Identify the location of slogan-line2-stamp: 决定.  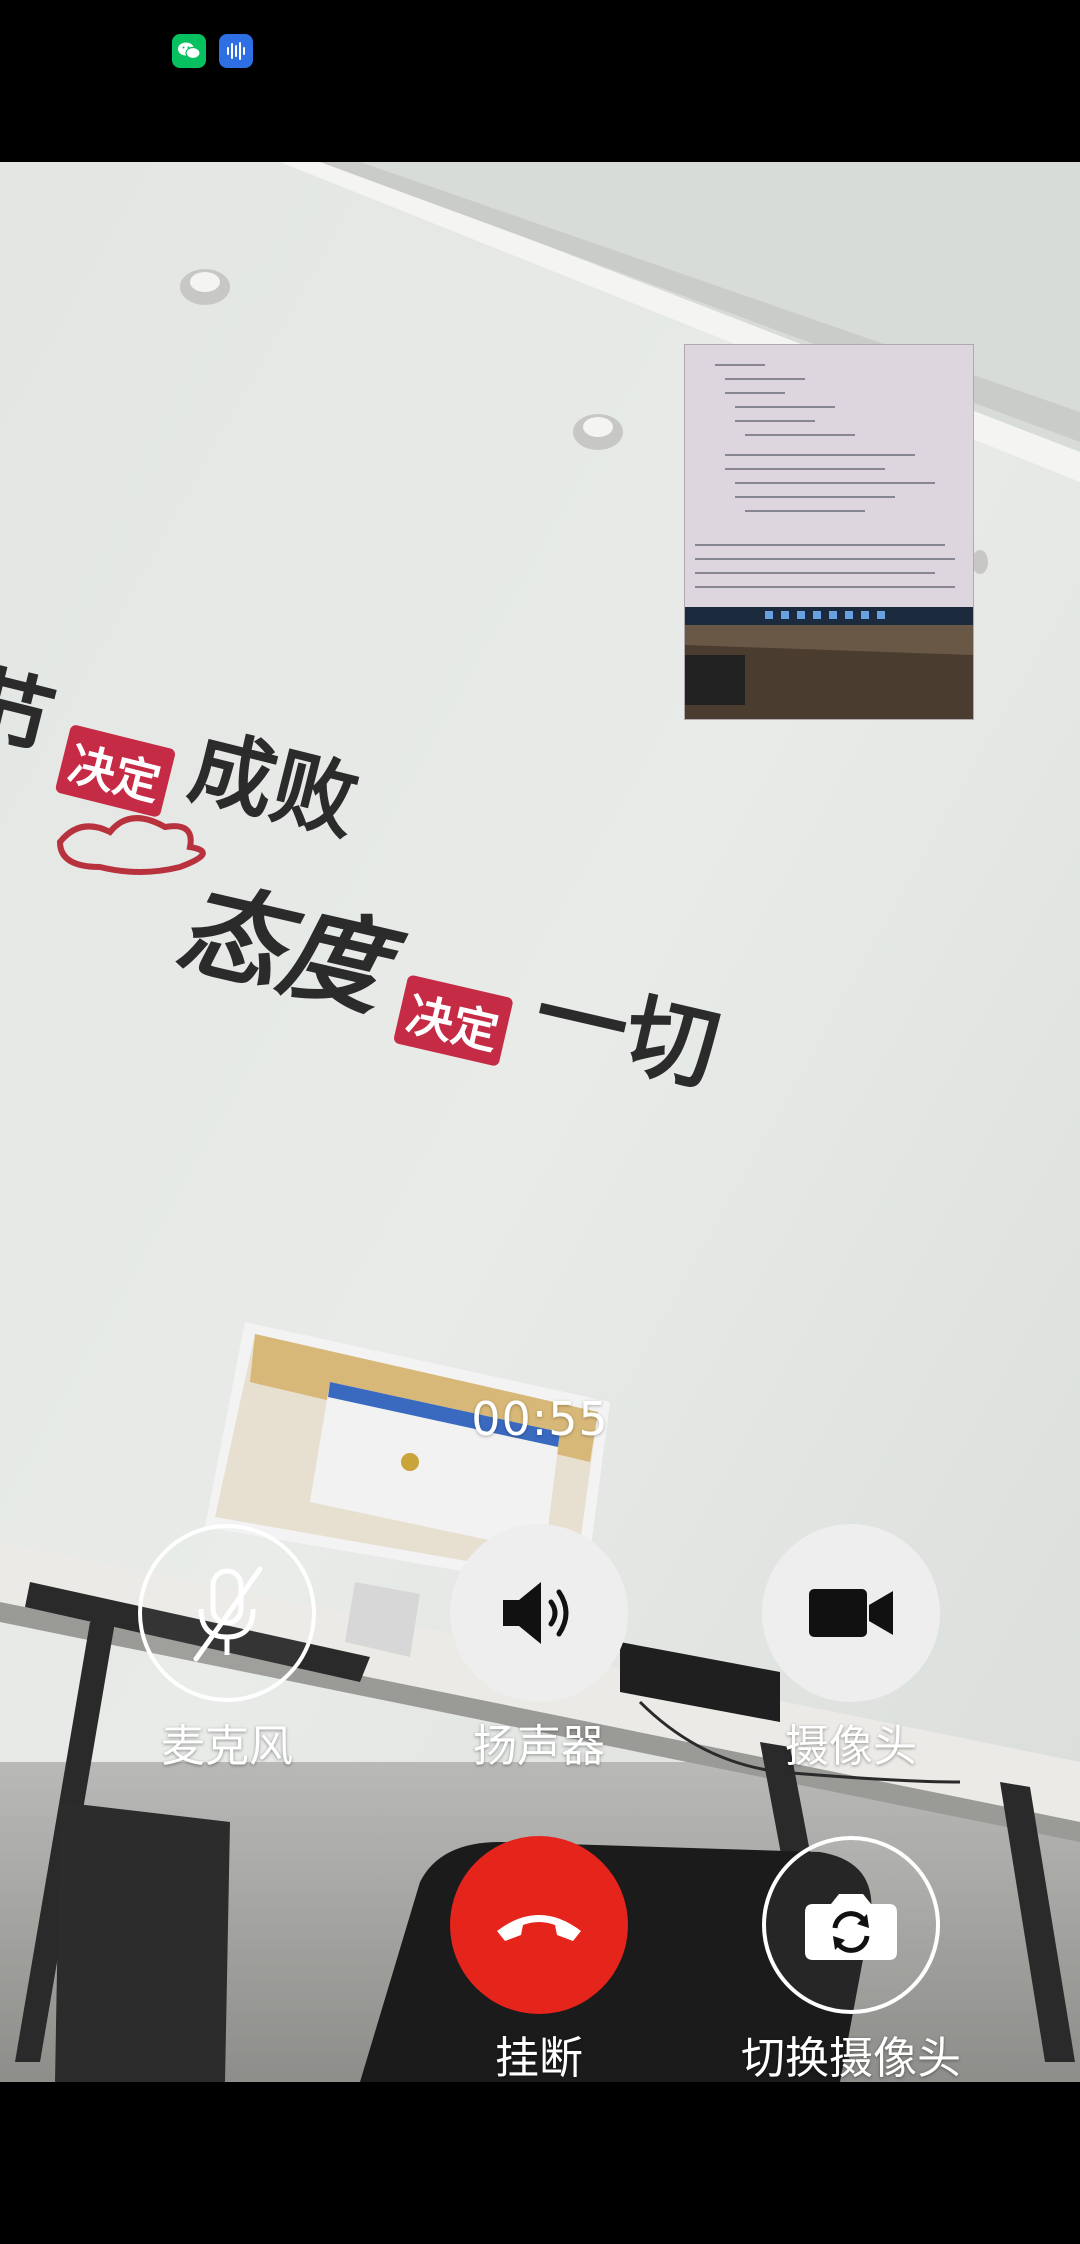
(454, 1020).